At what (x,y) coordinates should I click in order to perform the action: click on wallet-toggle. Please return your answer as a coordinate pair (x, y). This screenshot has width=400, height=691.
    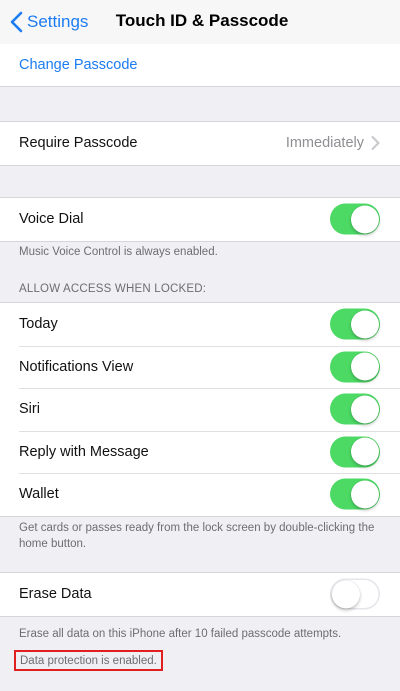
    Looking at the image, I should click on (355, 494).